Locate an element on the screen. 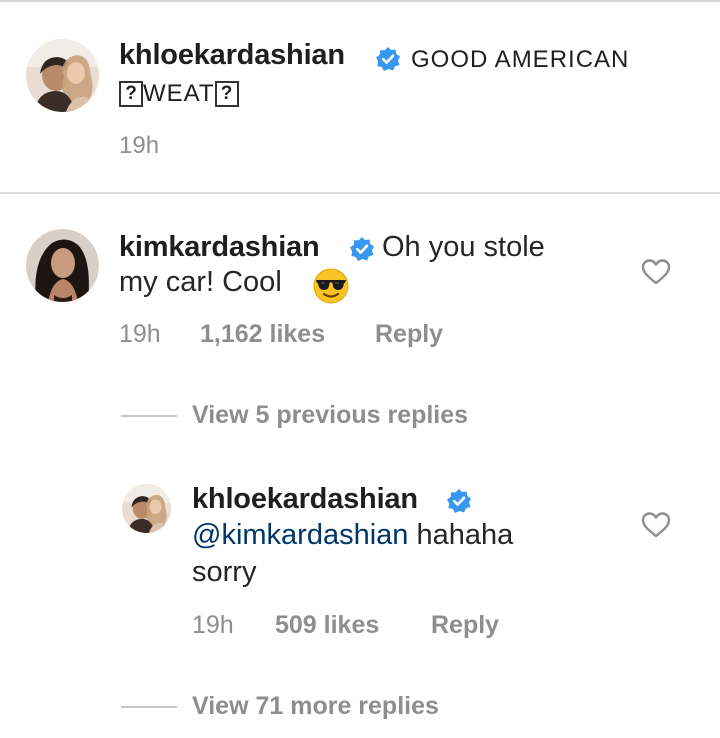 The height and width of the screenshot is (738, 720). caption-text-line2: ? WEAT ? is located at coordinates (179, 94).